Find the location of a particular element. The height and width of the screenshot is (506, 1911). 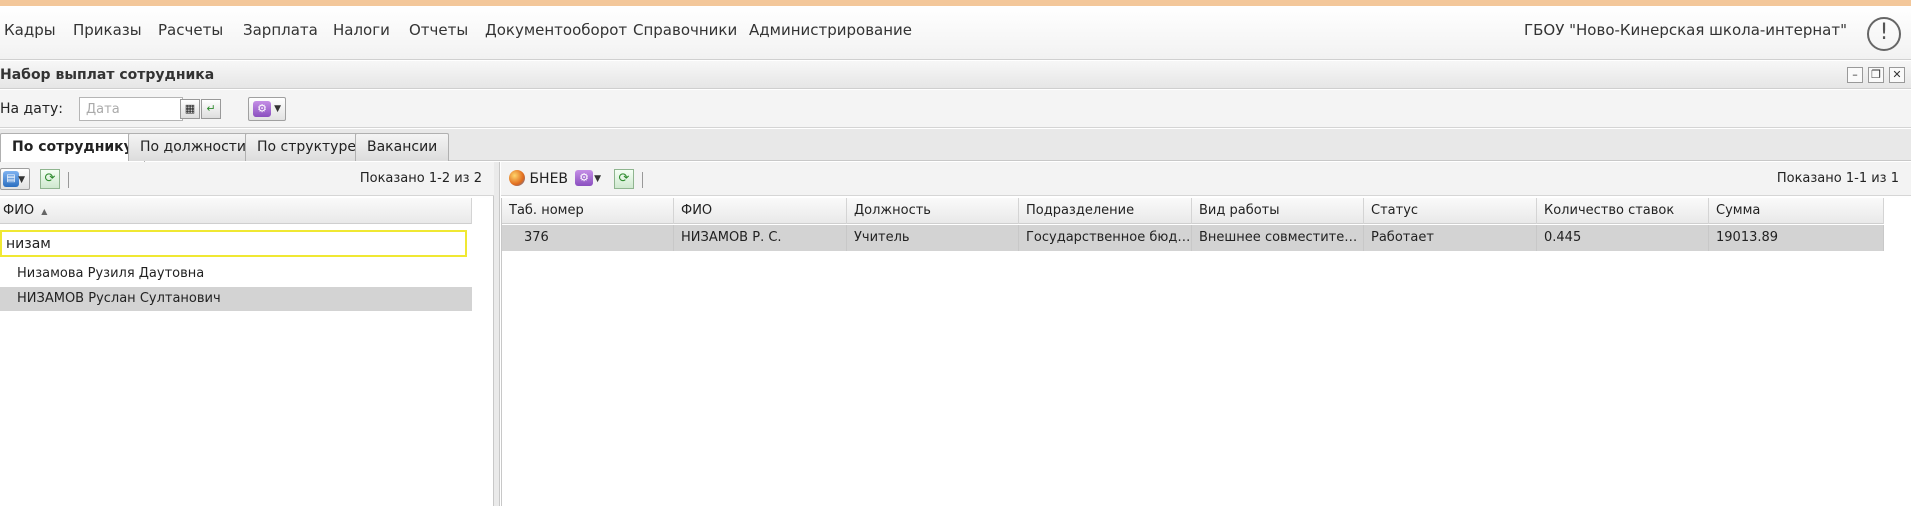

organization-name: ГБОУ "Ново-Кинерская школа-интернат" is located at coordinates (1685, 30).